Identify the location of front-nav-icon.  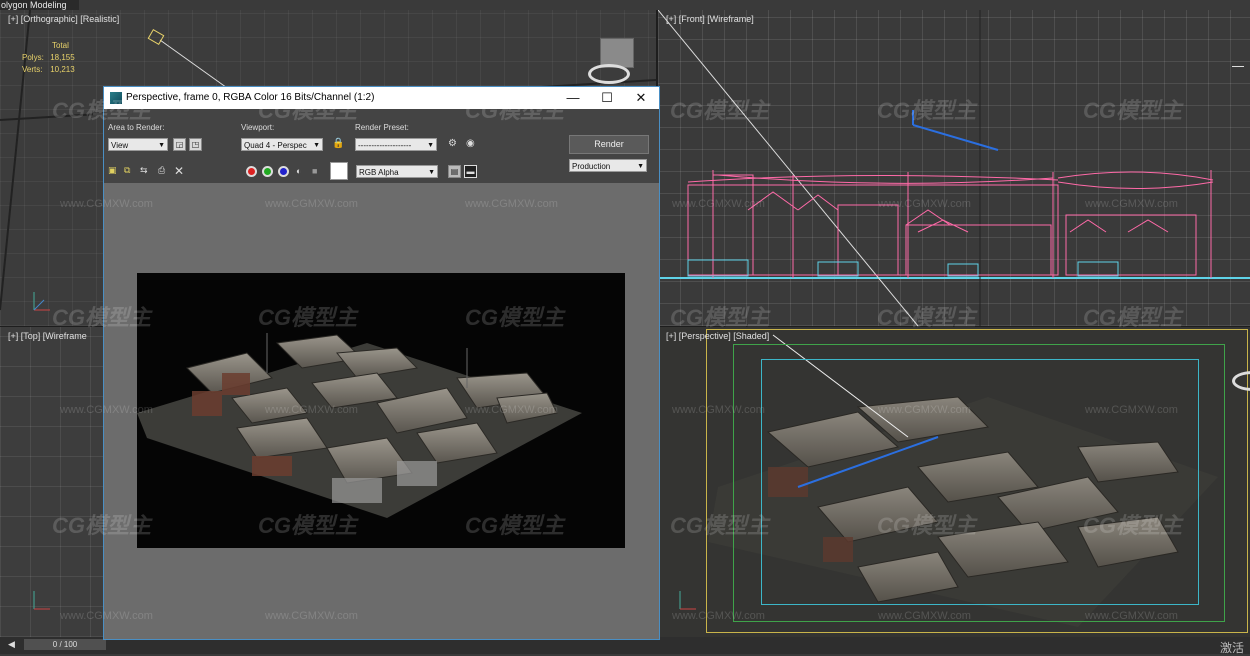
(1238, 66).